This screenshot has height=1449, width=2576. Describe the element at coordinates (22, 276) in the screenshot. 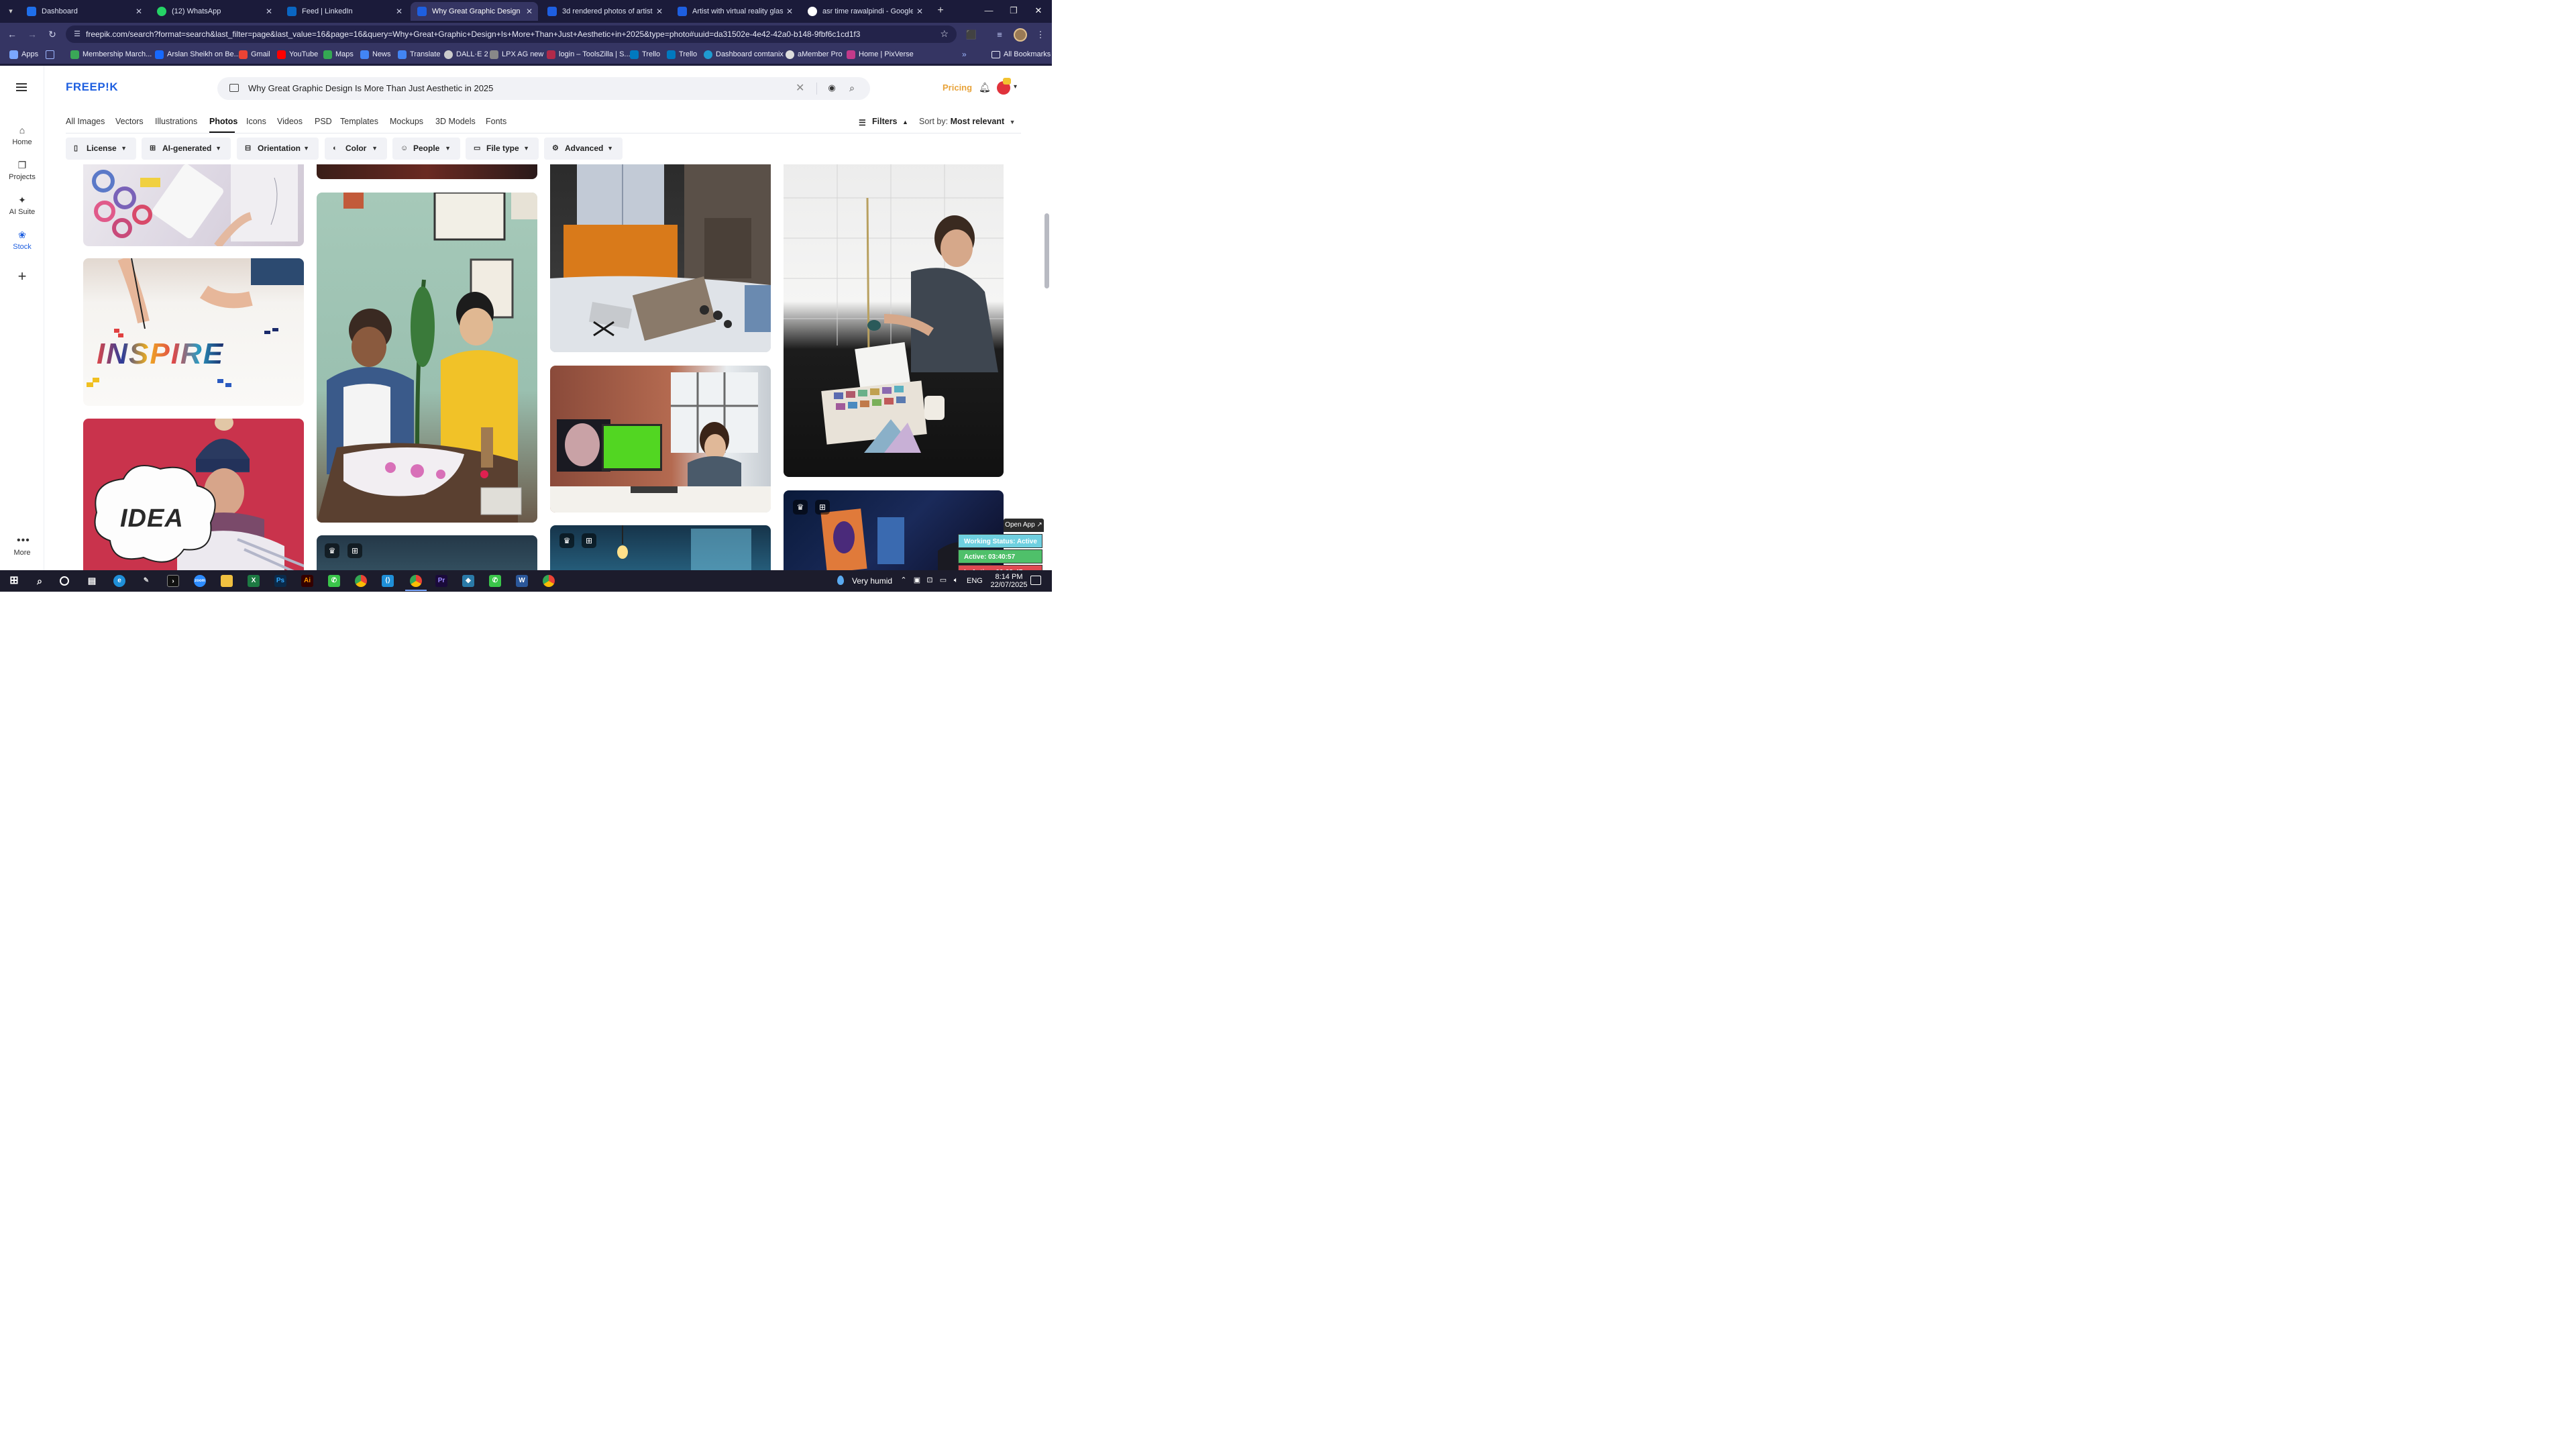

I see `add-icon: +` at that location.